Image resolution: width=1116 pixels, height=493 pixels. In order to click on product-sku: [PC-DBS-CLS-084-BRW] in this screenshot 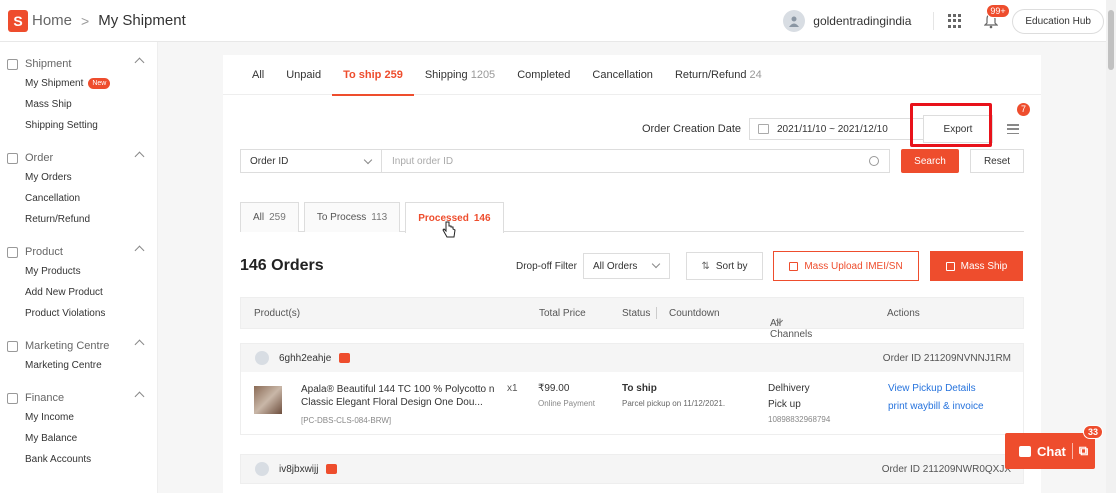, I will do `click(346, 420)`.